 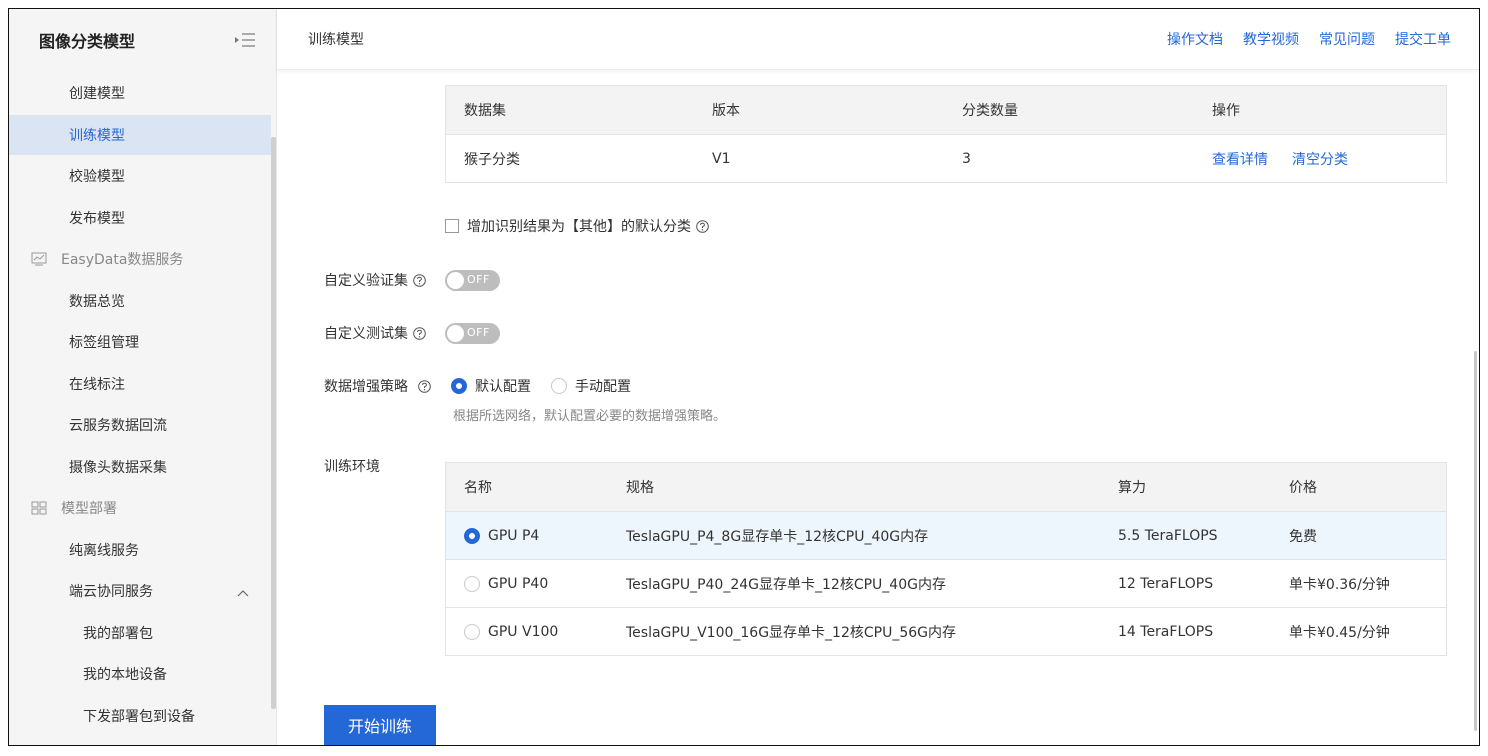 I want to click on column-header: 名称, so click(x=478, y=488).